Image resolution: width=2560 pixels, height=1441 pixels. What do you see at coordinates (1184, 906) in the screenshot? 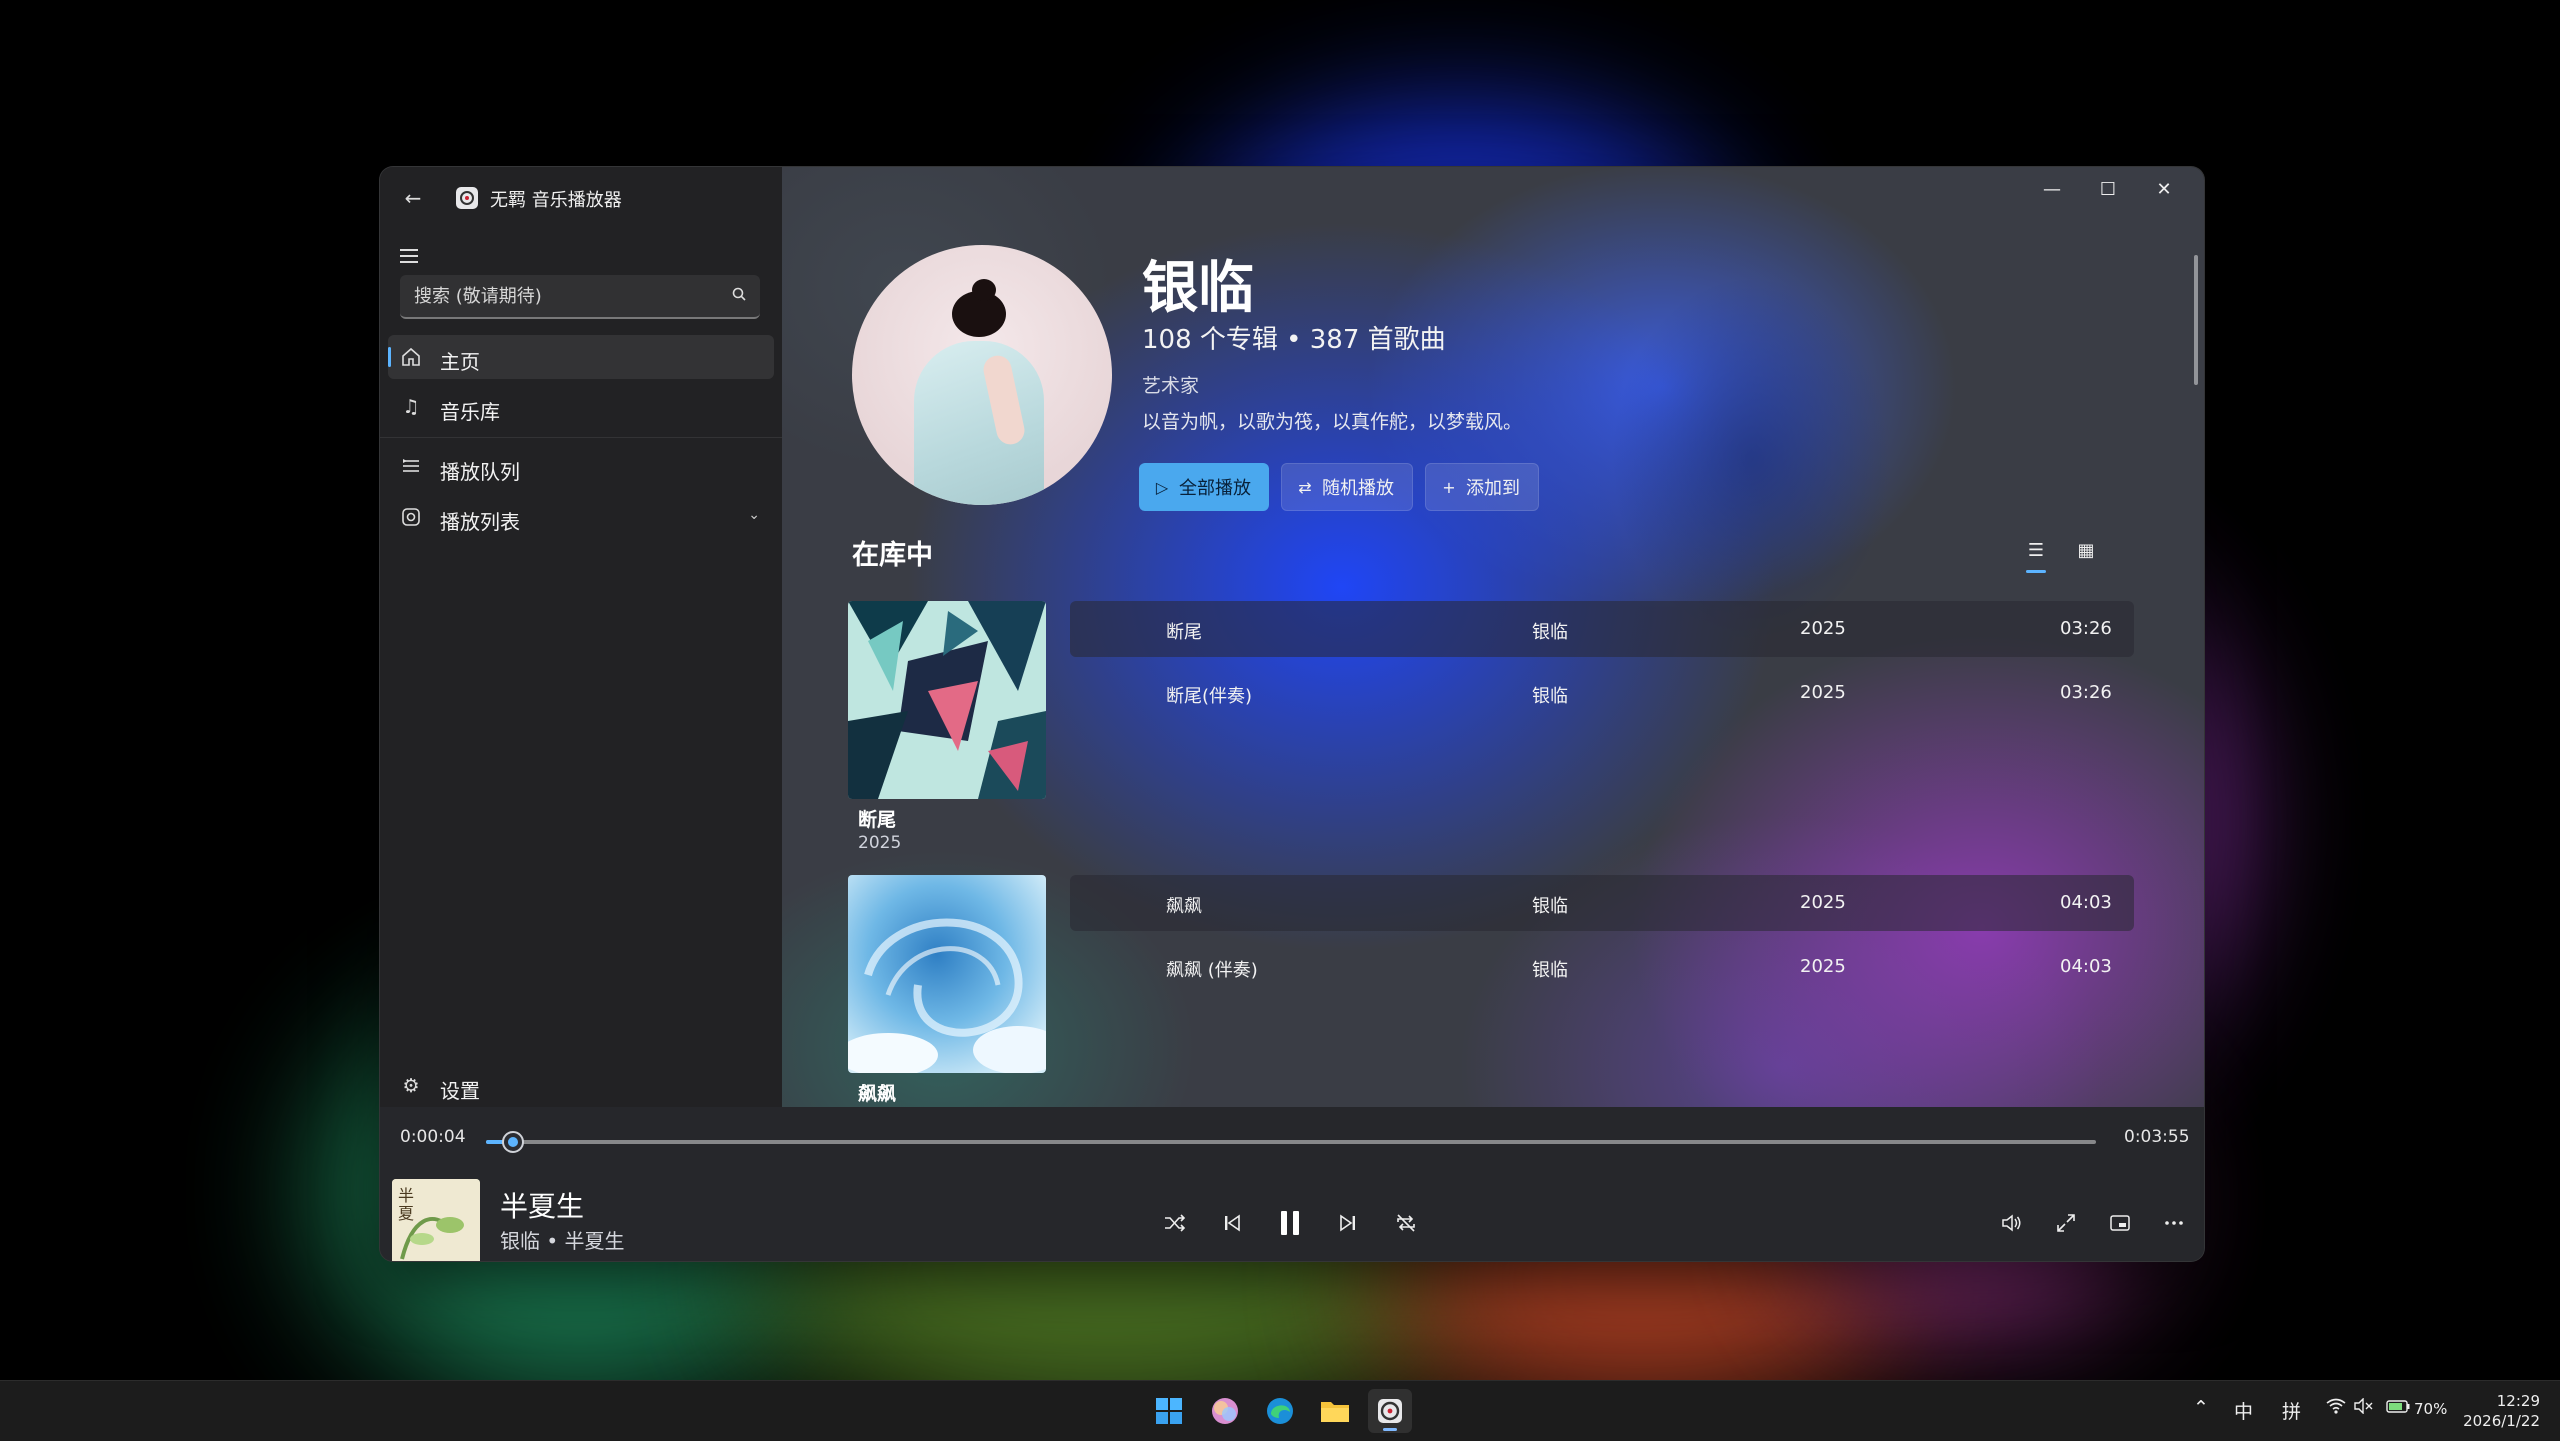
I see `track-title: 飙飙` at bounding box center [1184, 906].